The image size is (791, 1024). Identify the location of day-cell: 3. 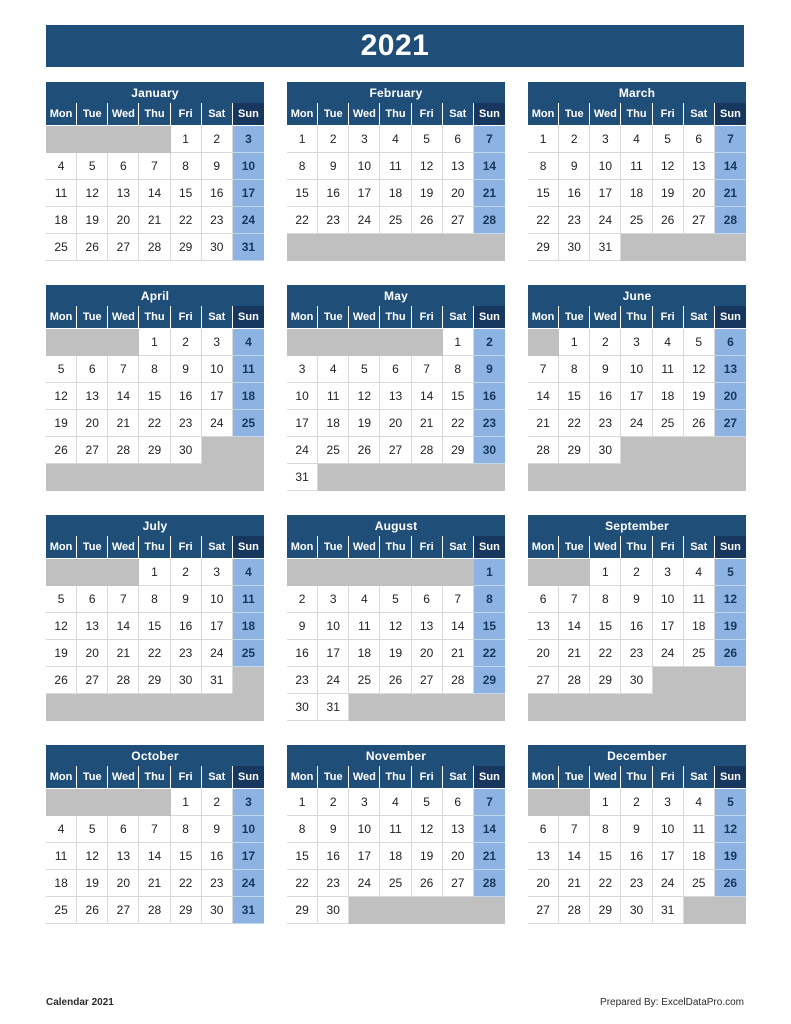
(637, 342).